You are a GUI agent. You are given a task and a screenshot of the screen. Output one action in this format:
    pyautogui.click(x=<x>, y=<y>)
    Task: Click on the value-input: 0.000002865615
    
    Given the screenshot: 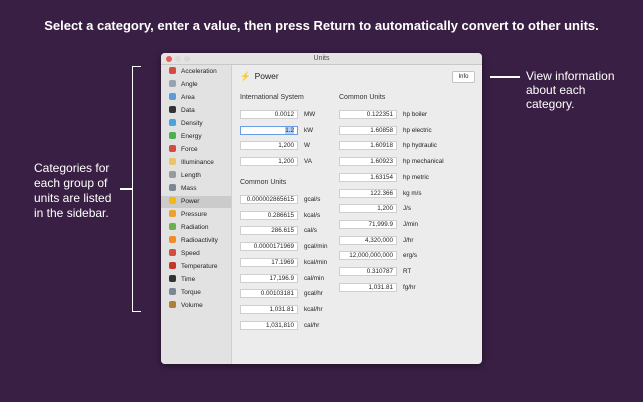 What is the action you would take?
    pyautogui.click(x=269, y=199)
    